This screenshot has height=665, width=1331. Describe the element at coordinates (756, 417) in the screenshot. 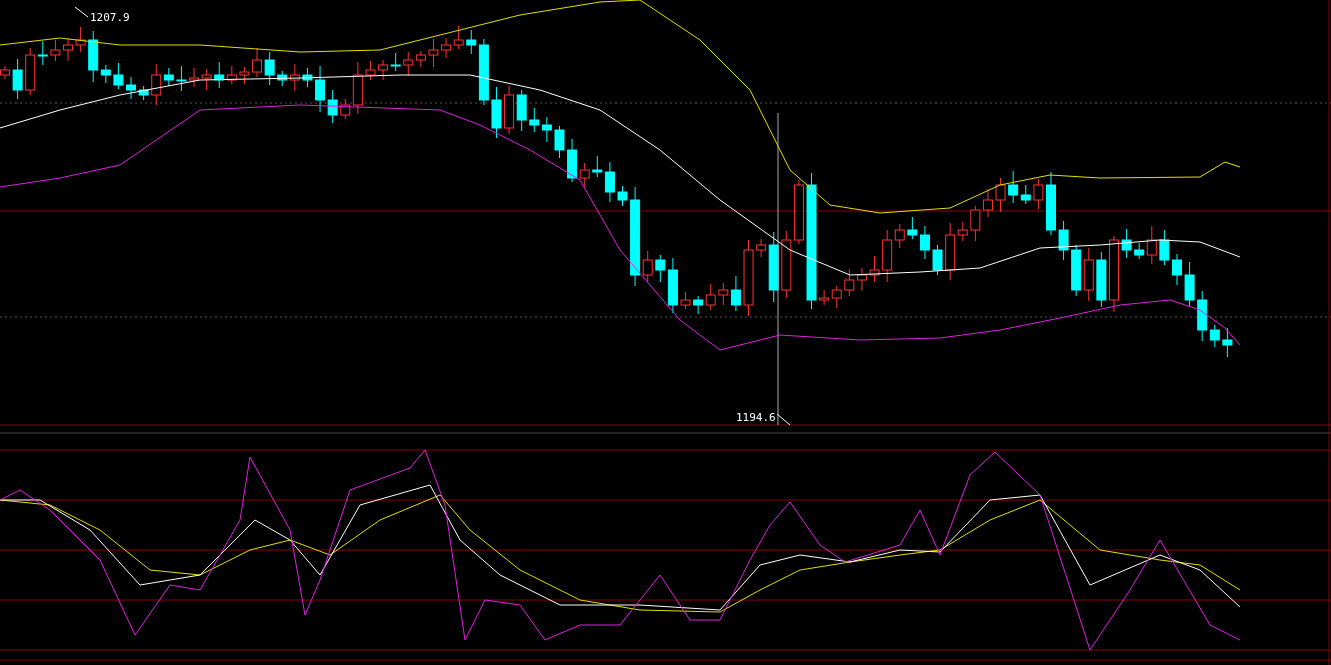

I see `price-label: 1194.6` at that location.